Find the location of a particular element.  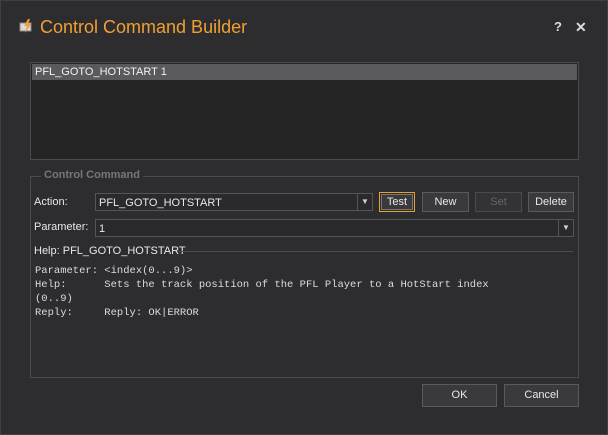

help-line-range: (0..9) is located at coordinates (54, 299).